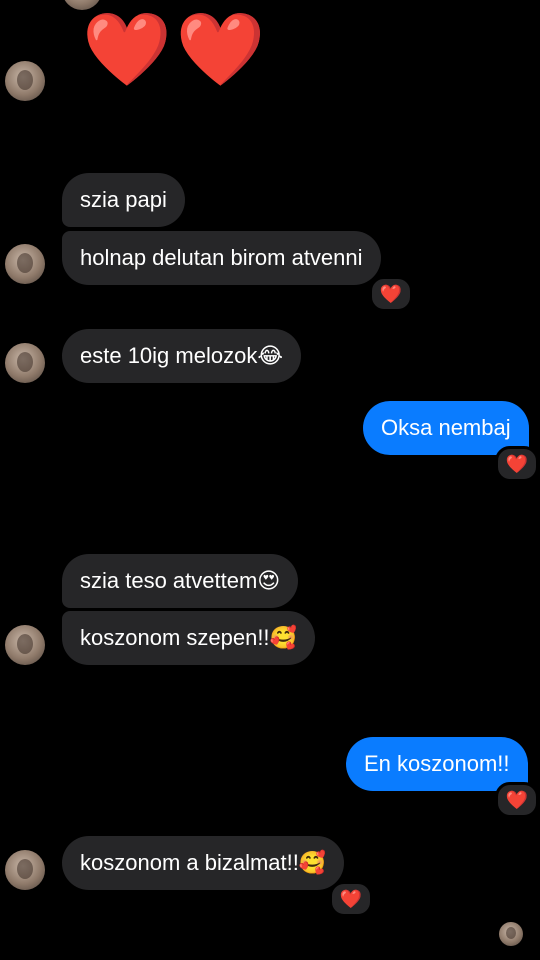 The height and width of the screenshot is (960, 540). I want to click on big-heart-icons: ❤️❤️, so click(176, 50).